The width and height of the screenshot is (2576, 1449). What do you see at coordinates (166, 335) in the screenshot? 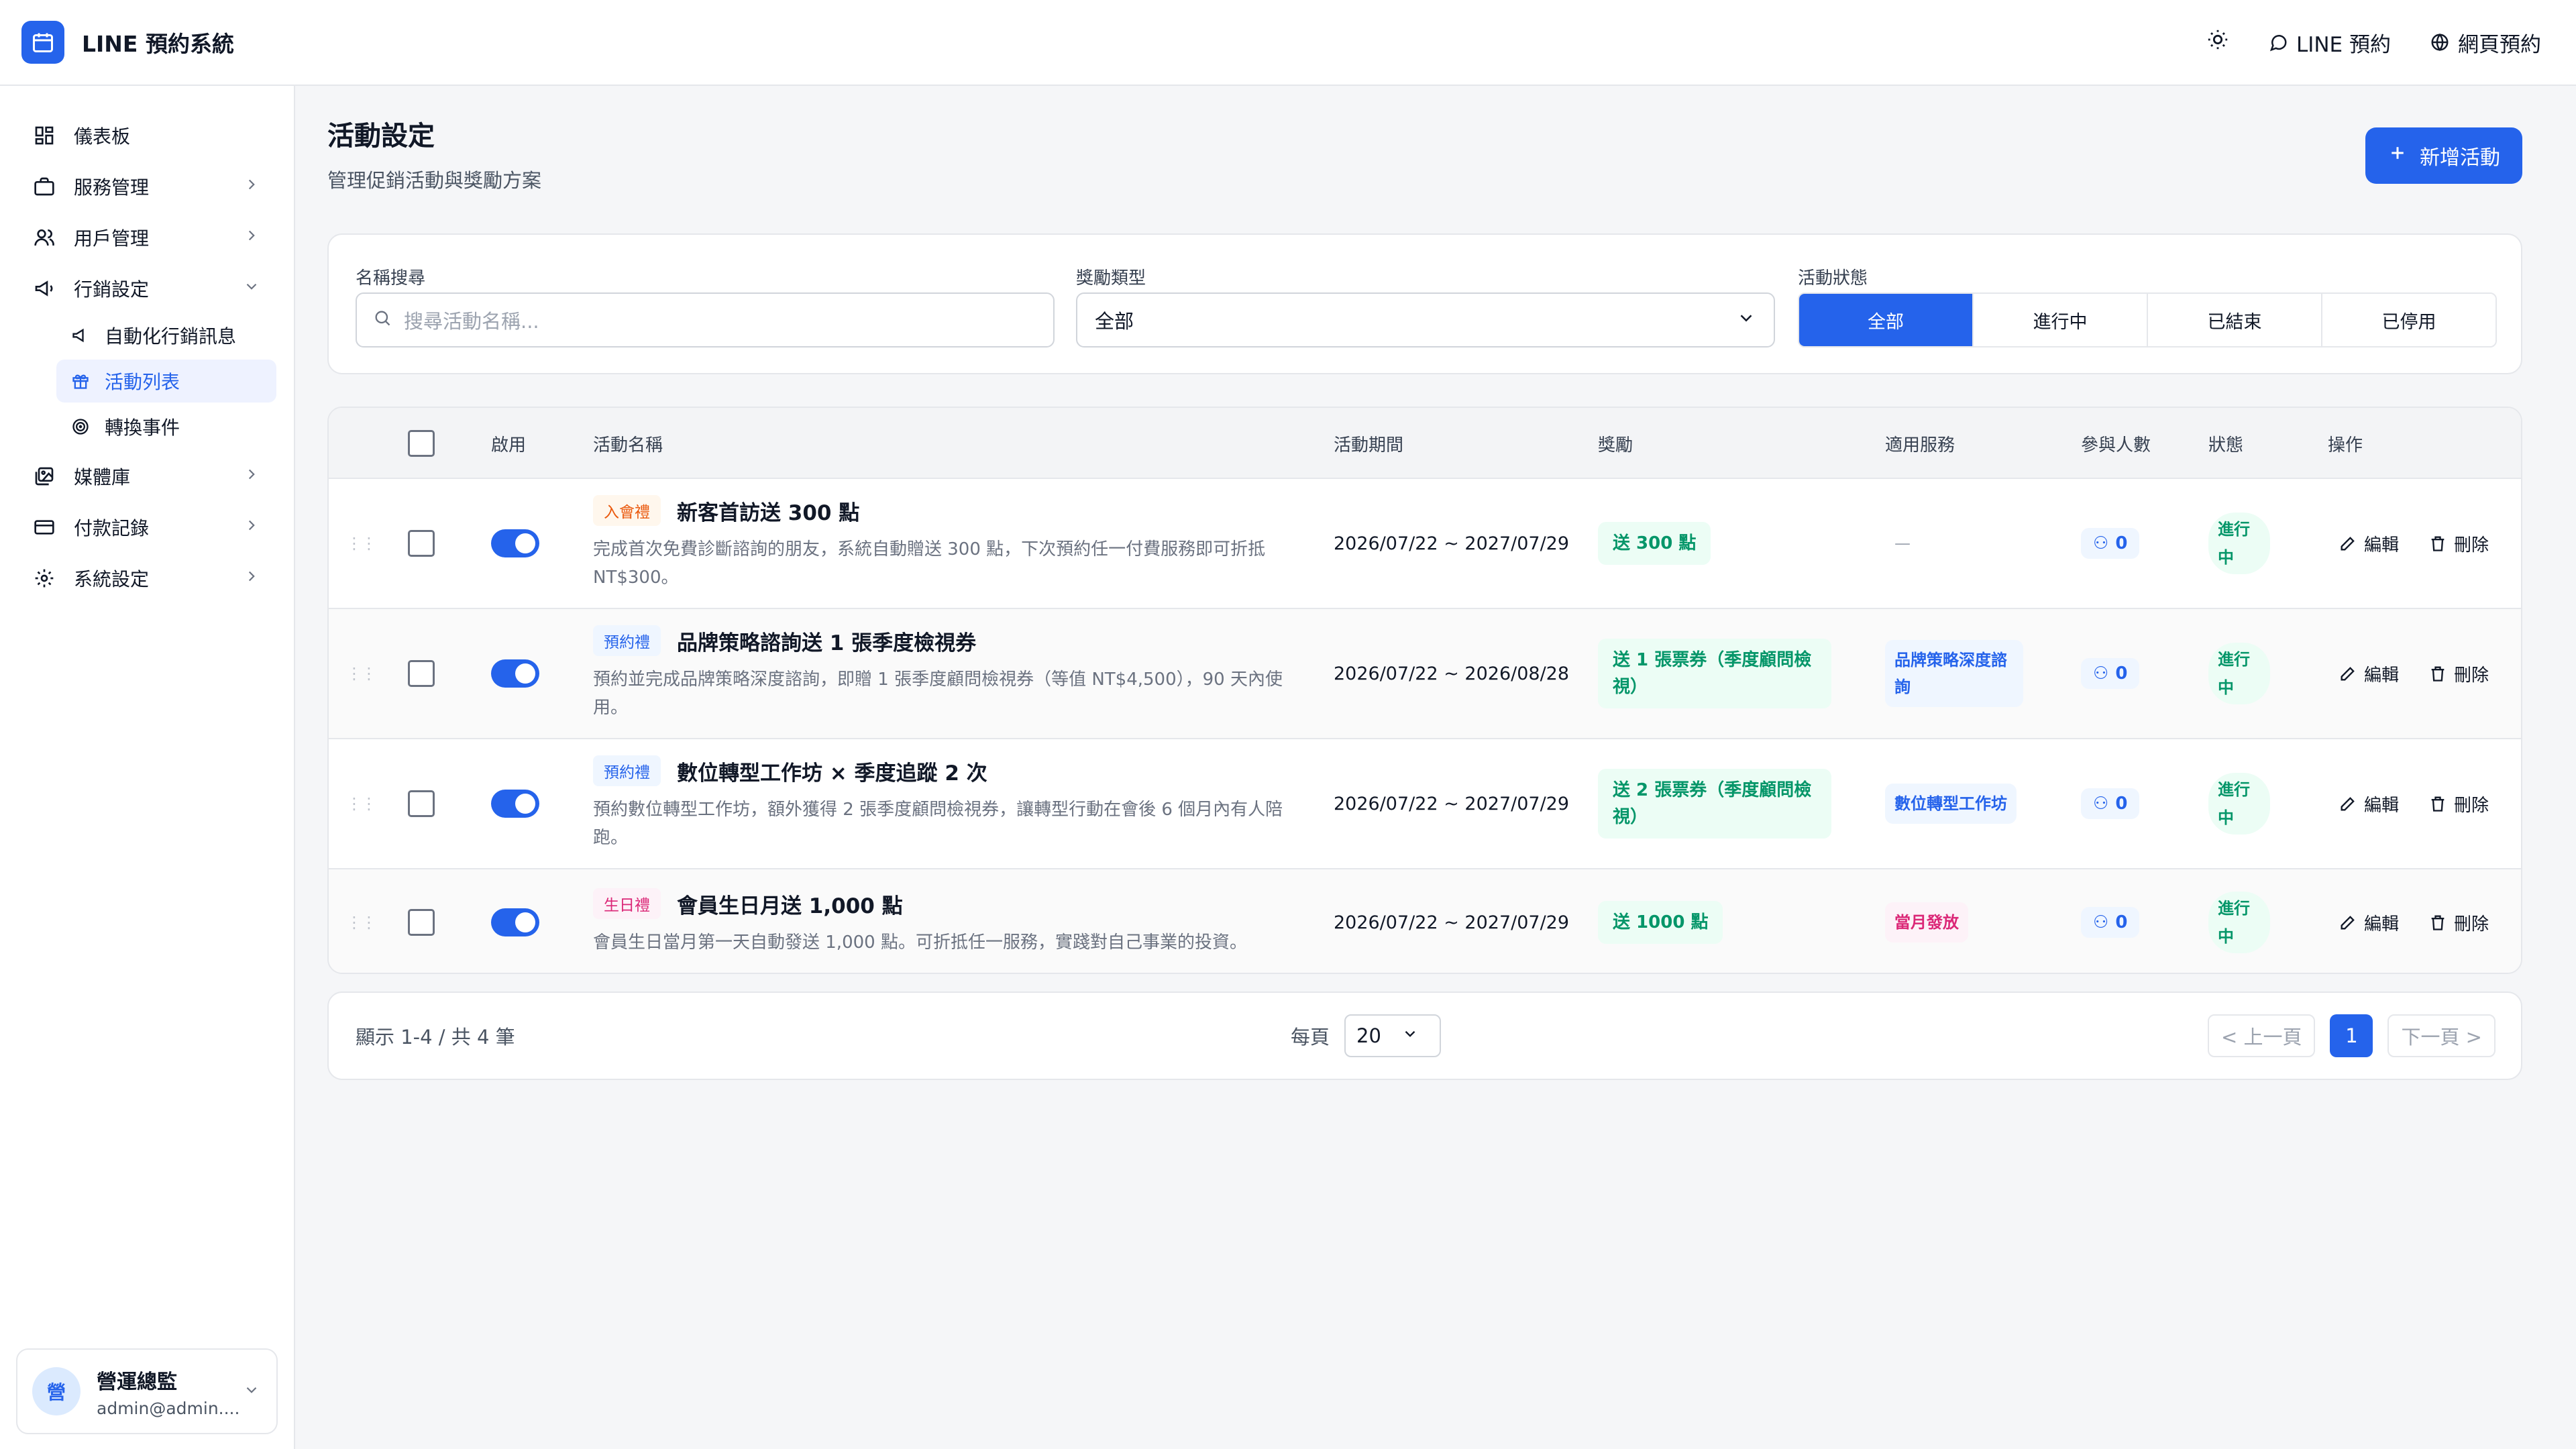
I see `sidebar-subitem-automation: 自動化行銷訊息` at bounding box center [166, 335].